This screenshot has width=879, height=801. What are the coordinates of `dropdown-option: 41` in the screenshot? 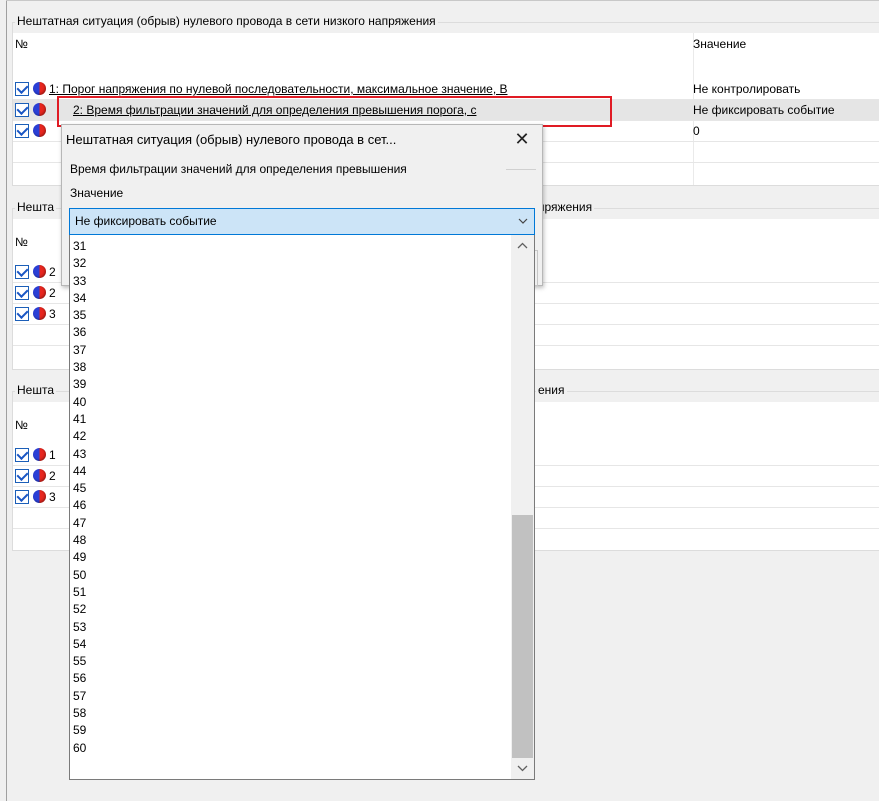 It's located at (78, 419).